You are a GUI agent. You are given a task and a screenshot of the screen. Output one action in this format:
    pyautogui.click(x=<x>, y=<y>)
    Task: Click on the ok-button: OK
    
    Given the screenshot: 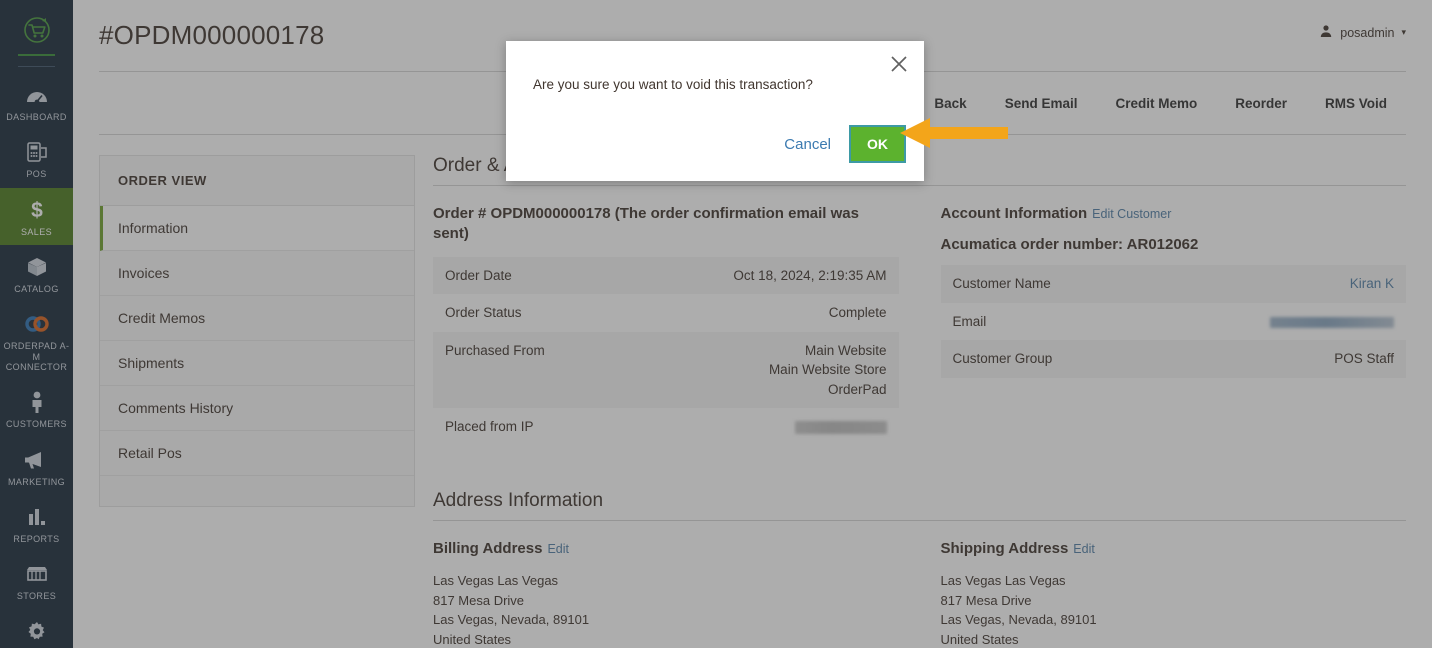 What is the action you would take?
    pyautogui.click(x=877, y=144)
    